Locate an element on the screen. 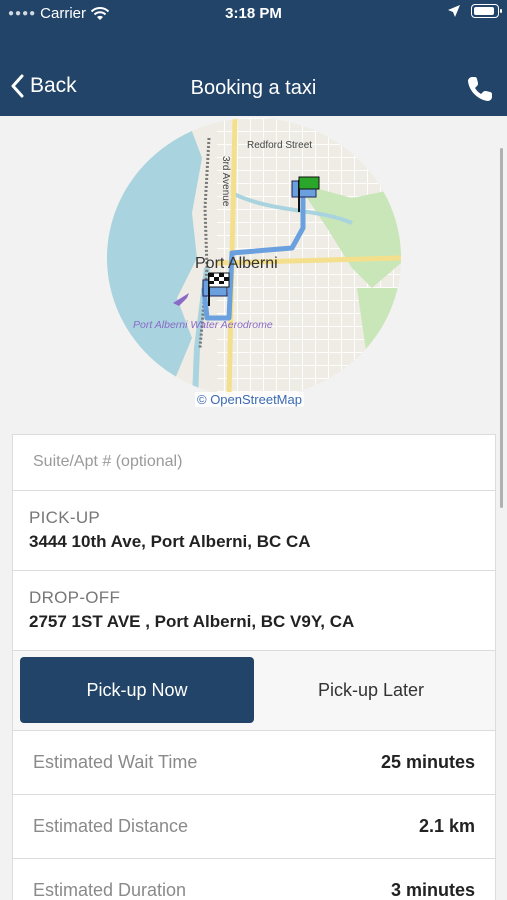 Image resolution: width=507 pixels, height=900 pixels. suite-apt-input is located at coordinates (253, 462).